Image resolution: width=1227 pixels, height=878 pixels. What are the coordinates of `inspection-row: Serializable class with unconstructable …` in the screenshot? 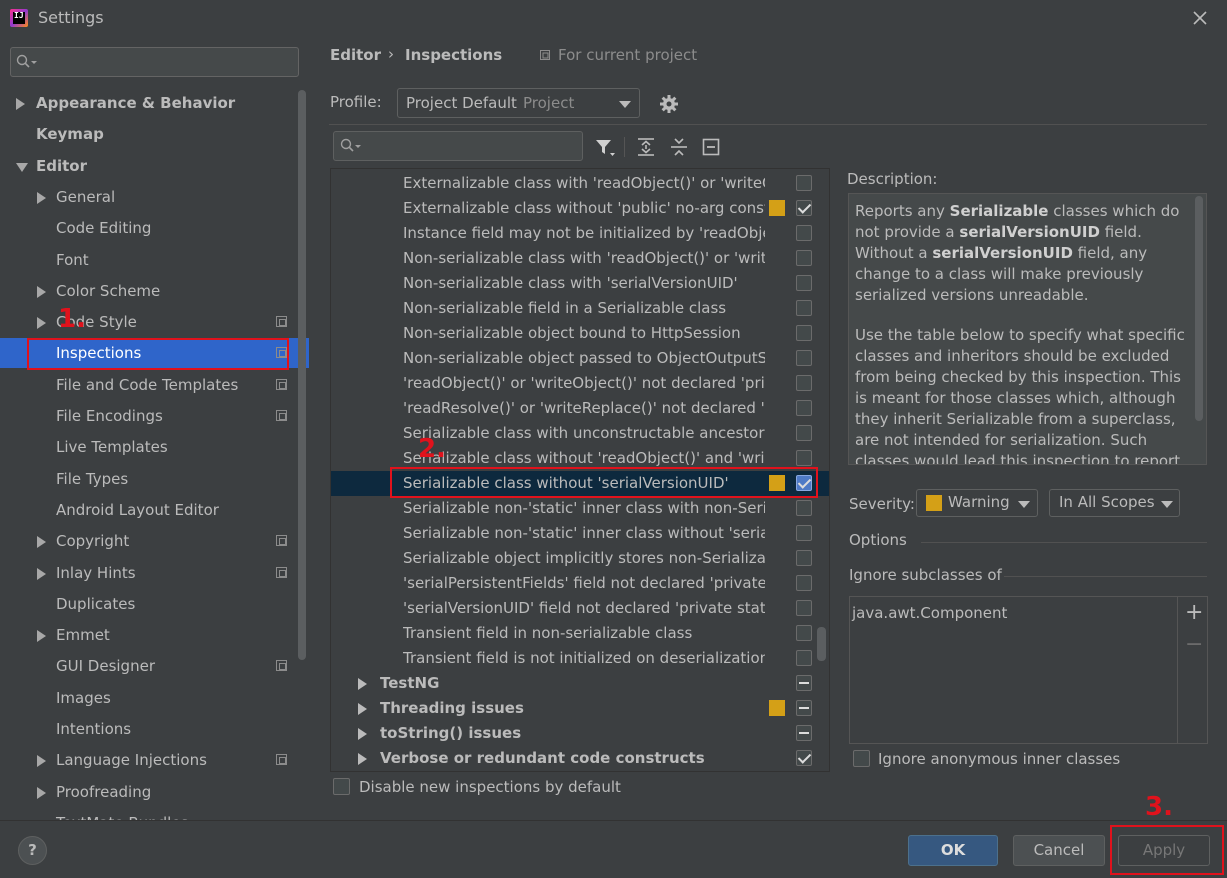 It's located at (580, 433).